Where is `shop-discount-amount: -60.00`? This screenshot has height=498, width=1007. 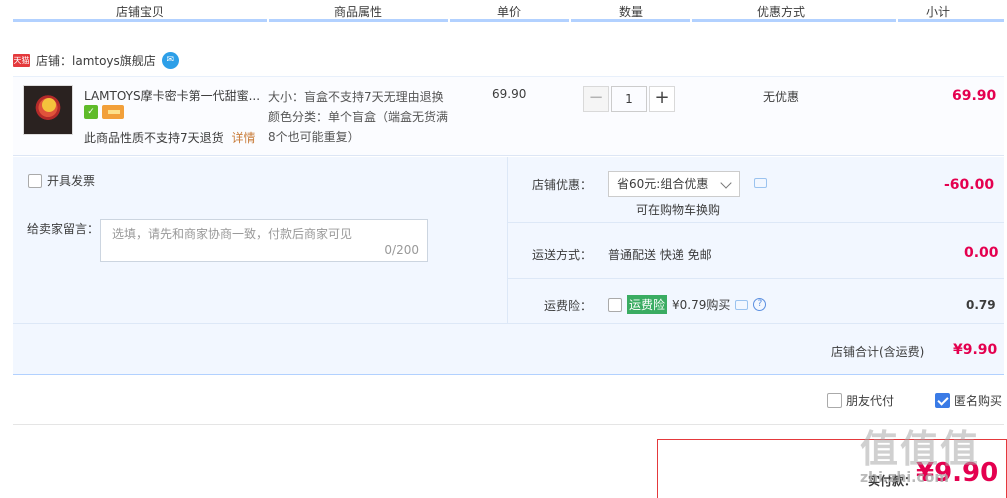
shop-discount-amount: -60.00 is located at coordinates (969, 185).